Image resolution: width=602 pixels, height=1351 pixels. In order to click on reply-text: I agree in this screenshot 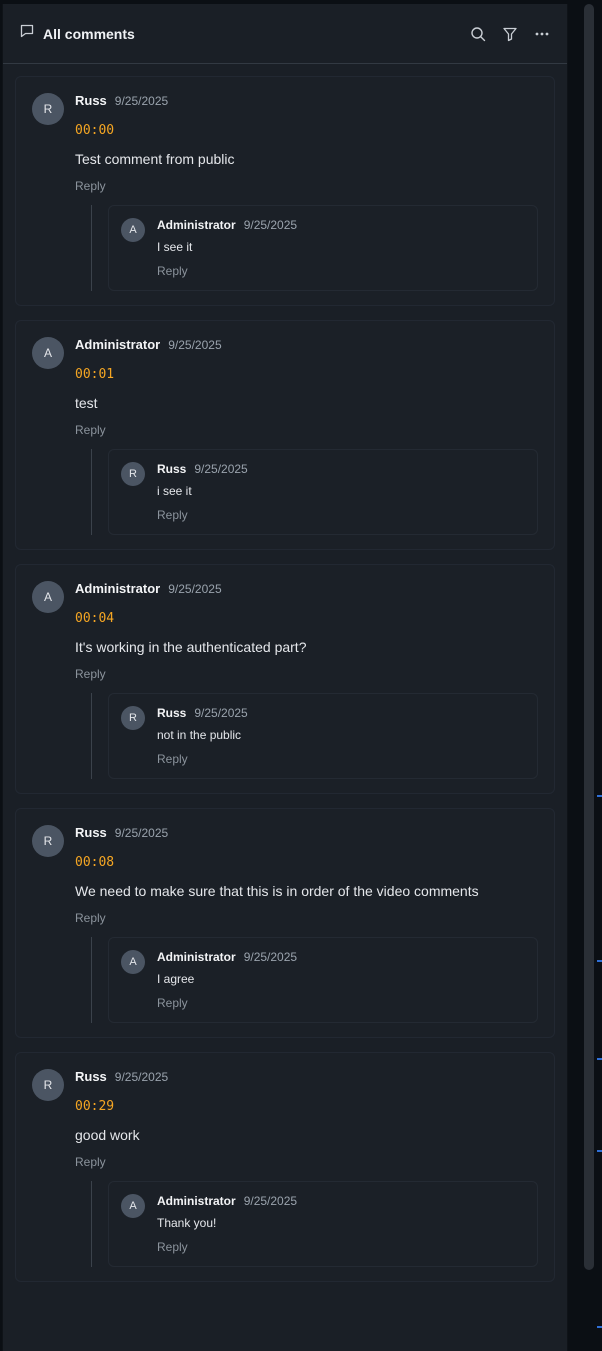, I will do `click(176, 979)`.